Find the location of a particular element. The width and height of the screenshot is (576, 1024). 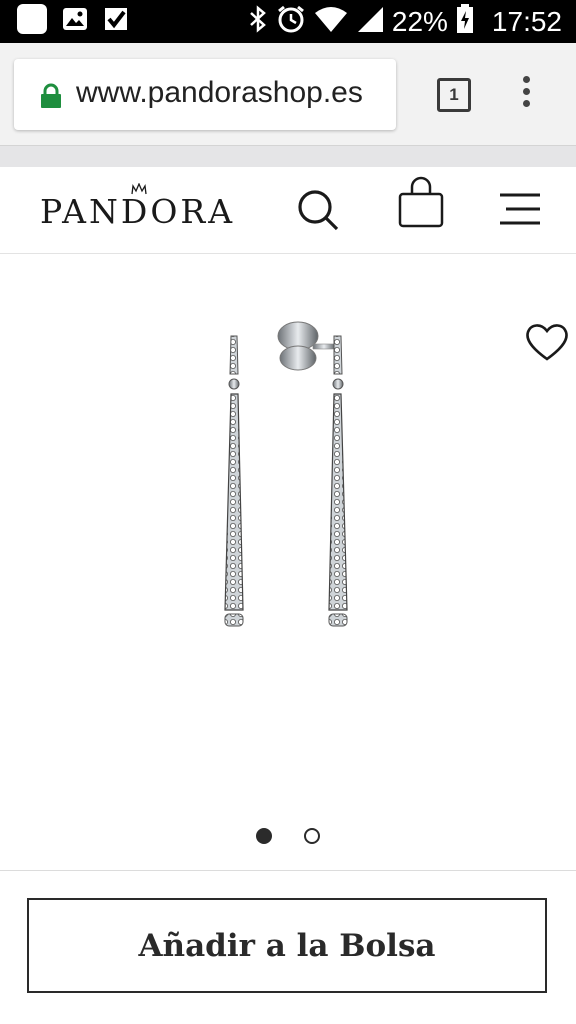

hamburger-menu-icon is located at coordinates (520, 211).